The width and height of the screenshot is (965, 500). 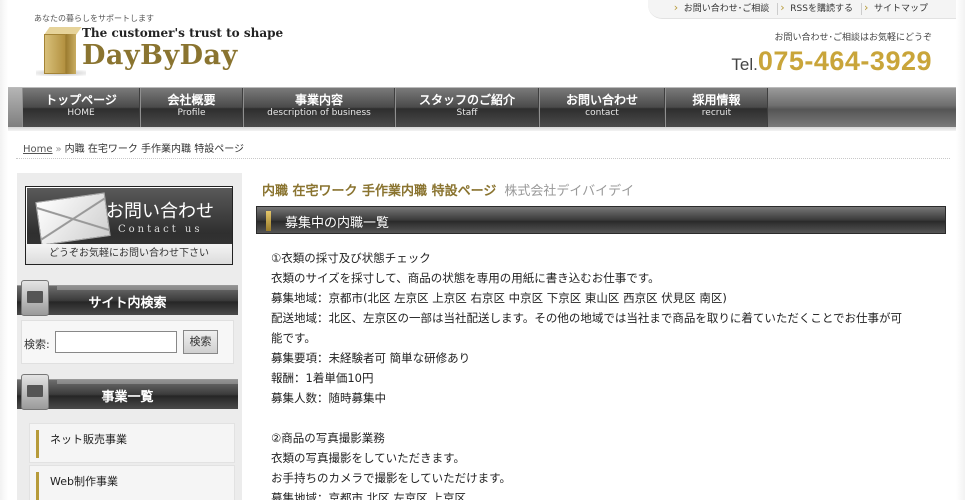 What do you see at coordinates (716, 113) in the screenshot?
I see `nav-item-sublabel: recruit` at bounding box center [716, 113].